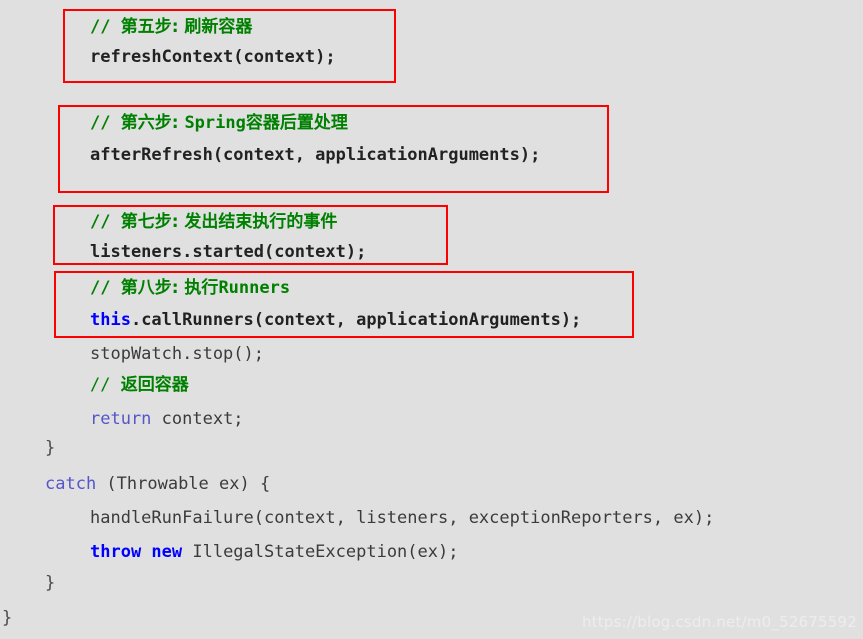 This screenshot has height=639, width=863. I want to click on code-token: catch, so click(71, 484).